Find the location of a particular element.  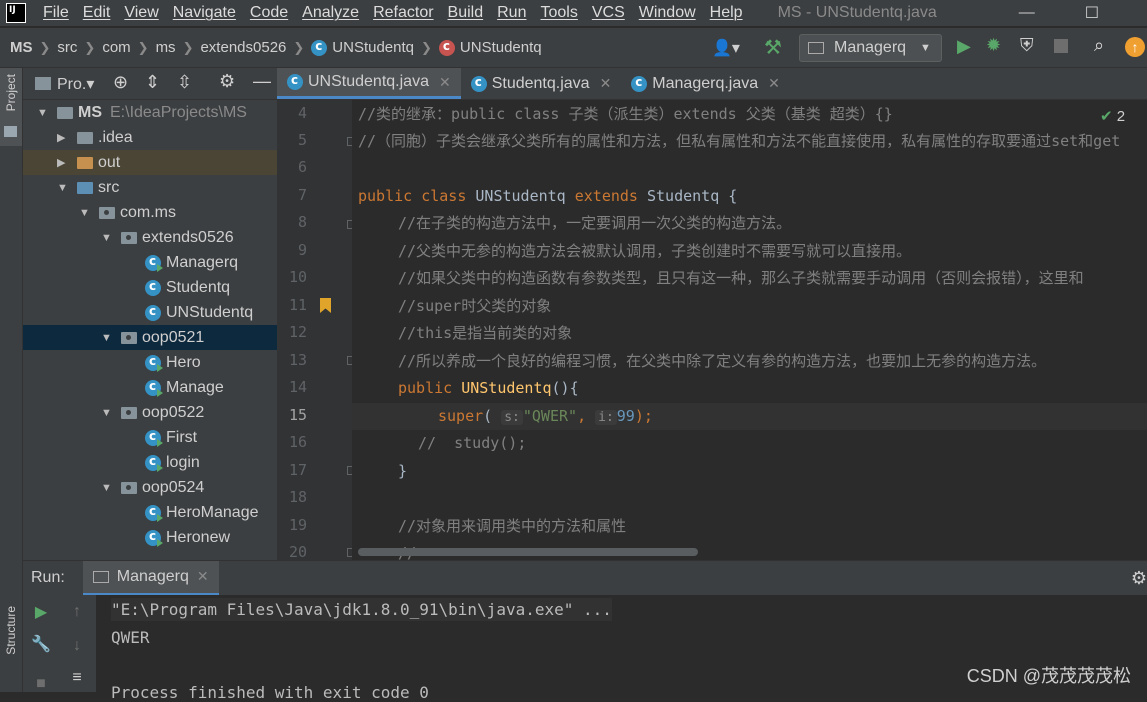

menu-file: File is located at coordinates (56, 13).